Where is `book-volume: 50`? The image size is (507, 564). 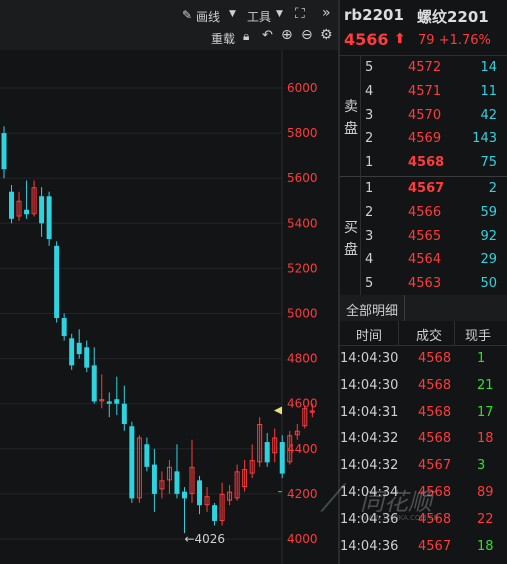 book-volume: 50 is located at coordinates (488, 284).